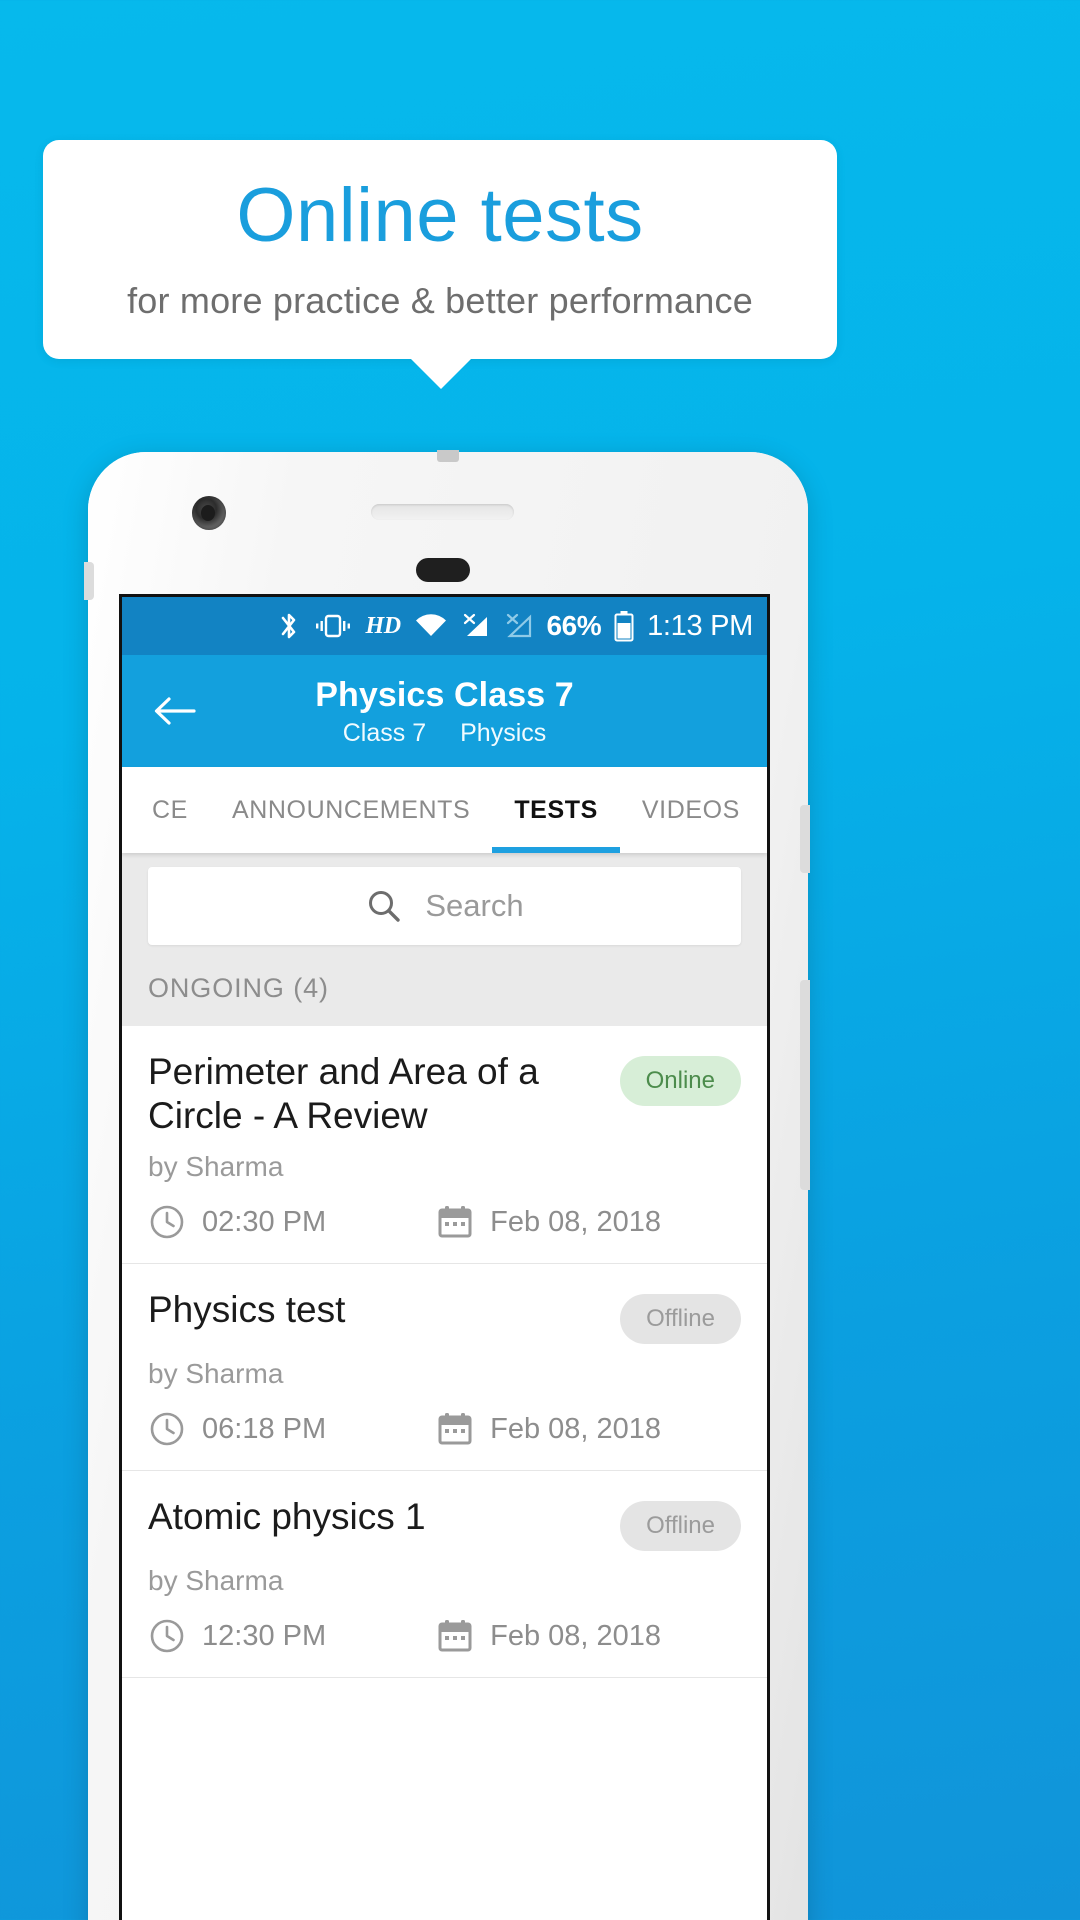  I want to click on tab-ce: CE, so click(166, 810).